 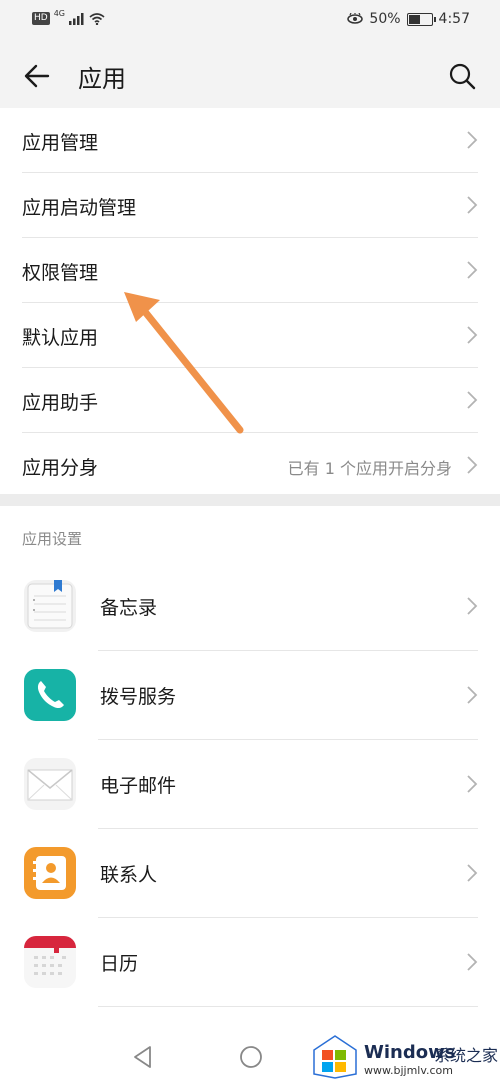 What do you see at coordinates (60, 143) in the screenshot?
I see `menu-item-label: 应用管理` at bounding box center [60, 143].